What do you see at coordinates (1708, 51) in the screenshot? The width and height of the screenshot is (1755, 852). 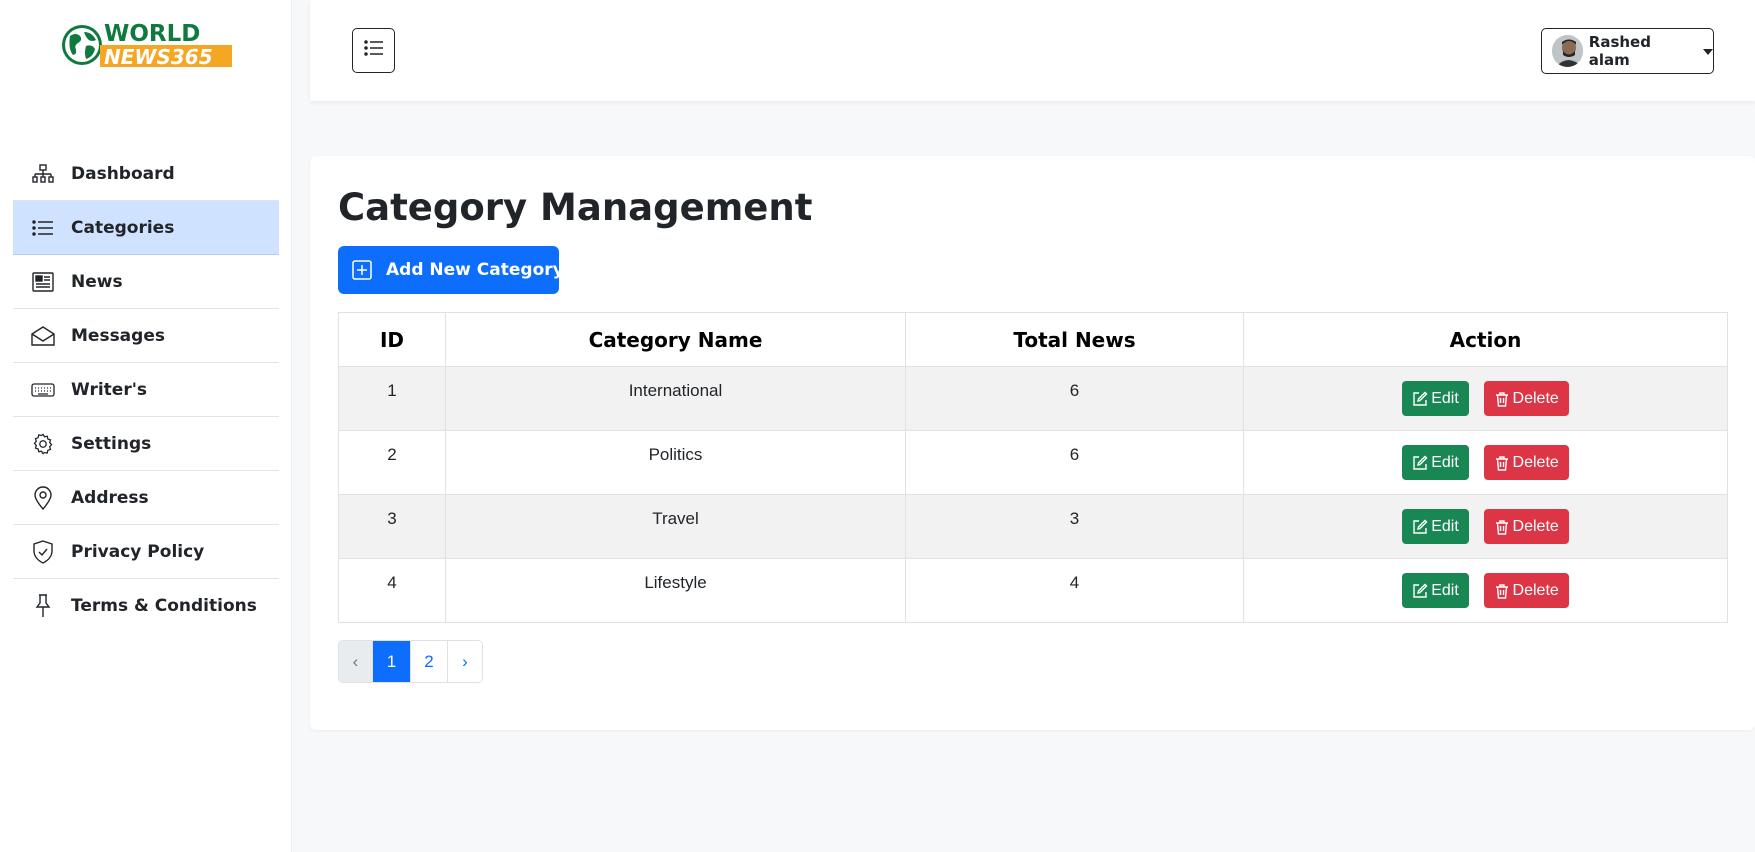 I see `caret-down-icon` at bounding box center [1708, 51].